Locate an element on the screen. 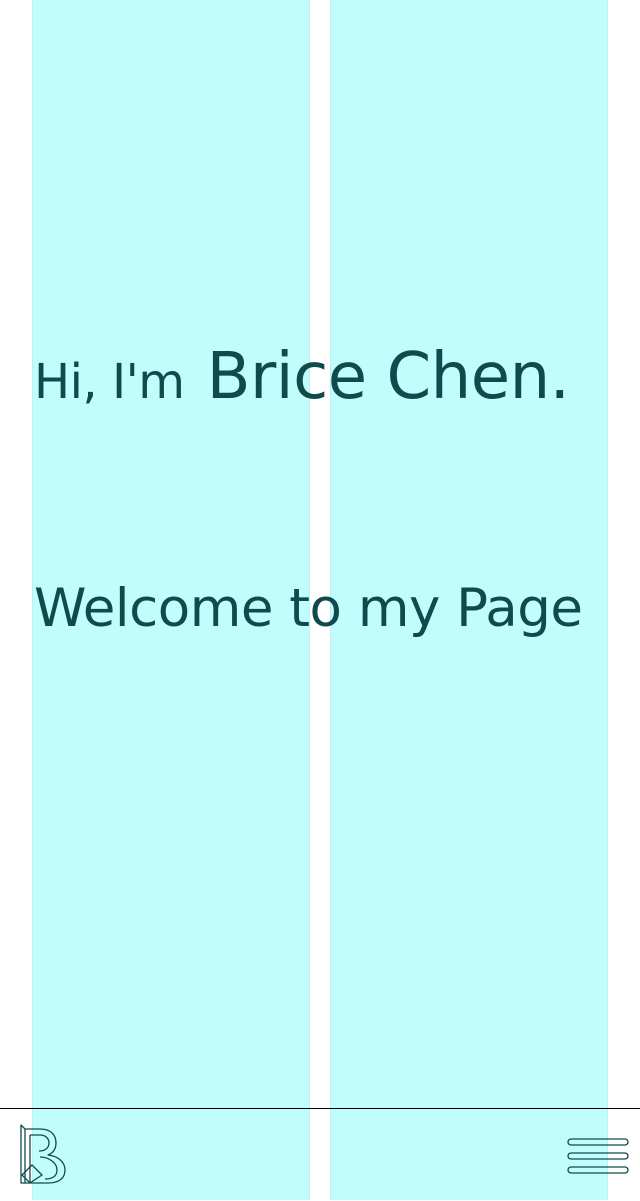 The width and height of the screenshot is (640, 1201). name-text: Brice Chen. is located at coordinates (388, 377).